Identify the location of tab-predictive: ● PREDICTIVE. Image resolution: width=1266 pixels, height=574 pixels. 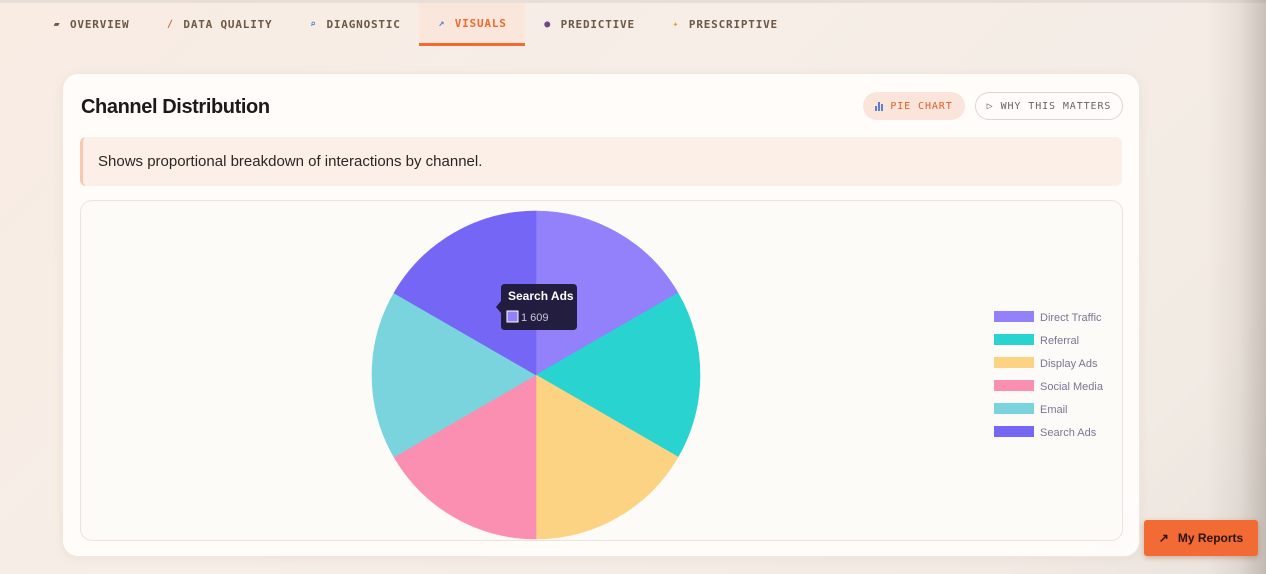
(589, 24).